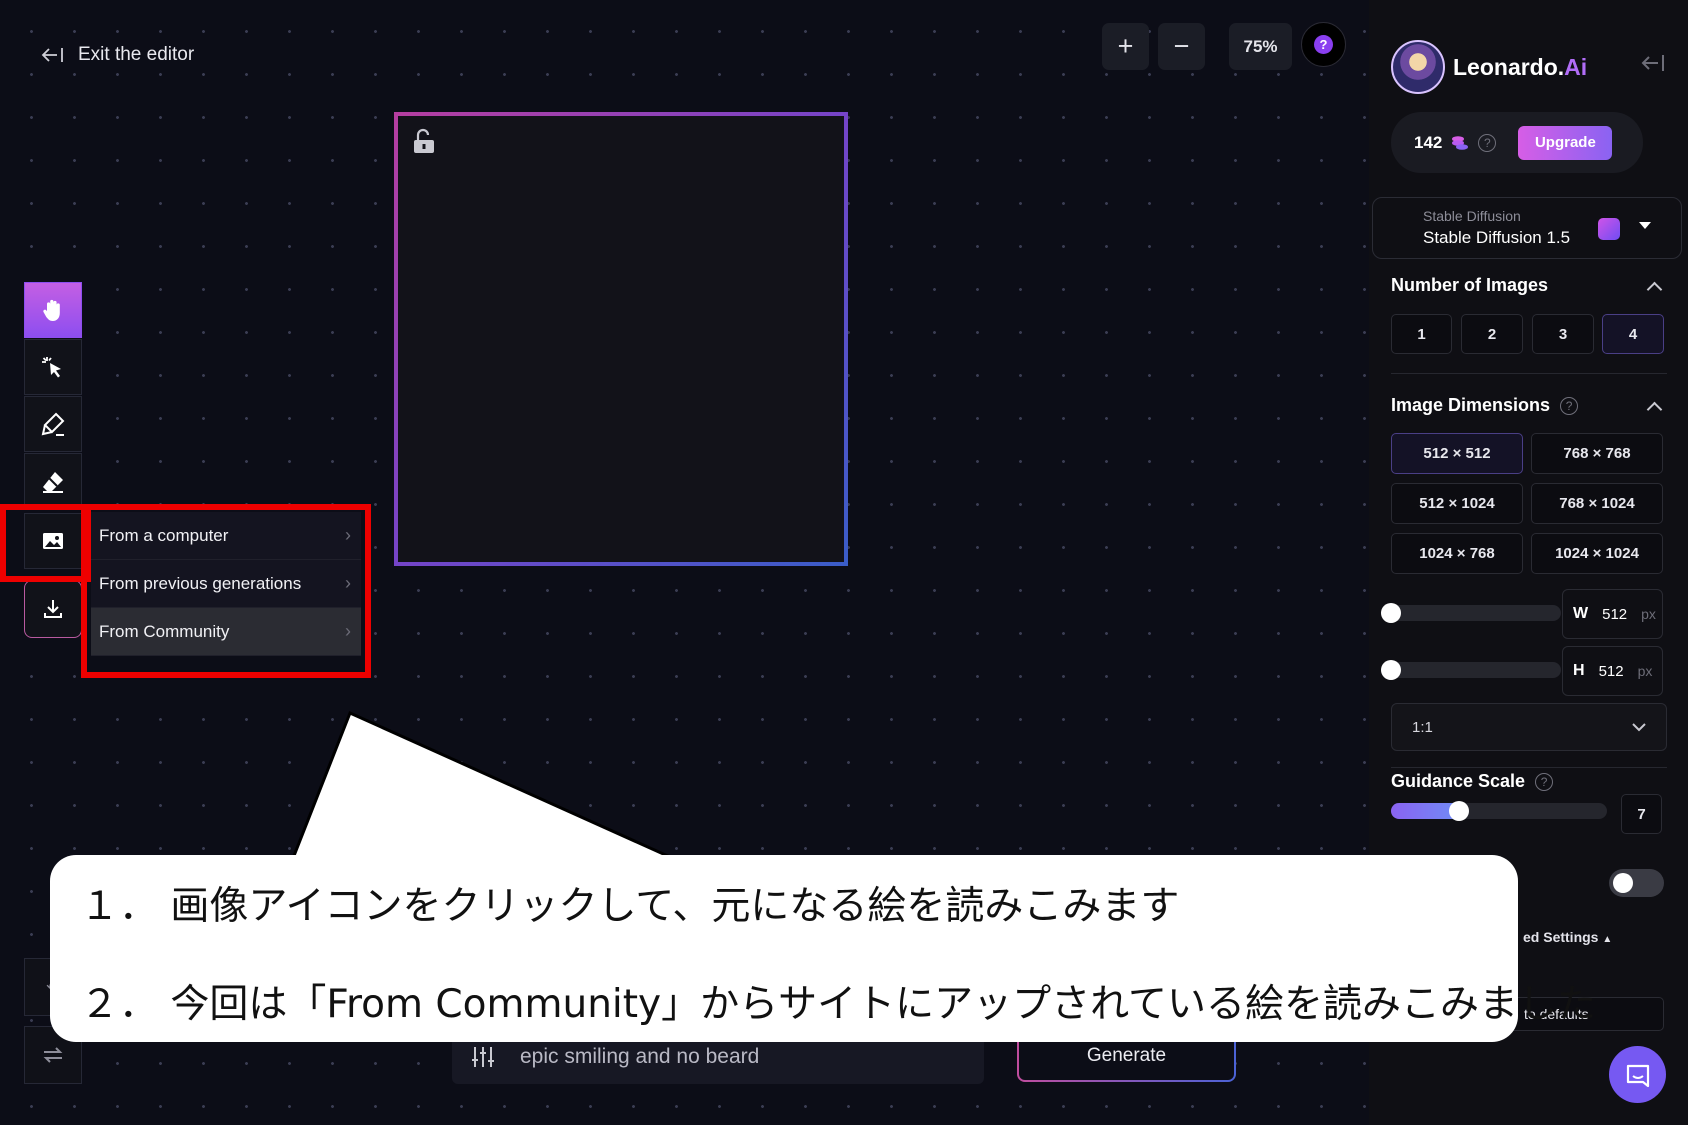  I want to click on credits-count: 142, so click(1428, 142).